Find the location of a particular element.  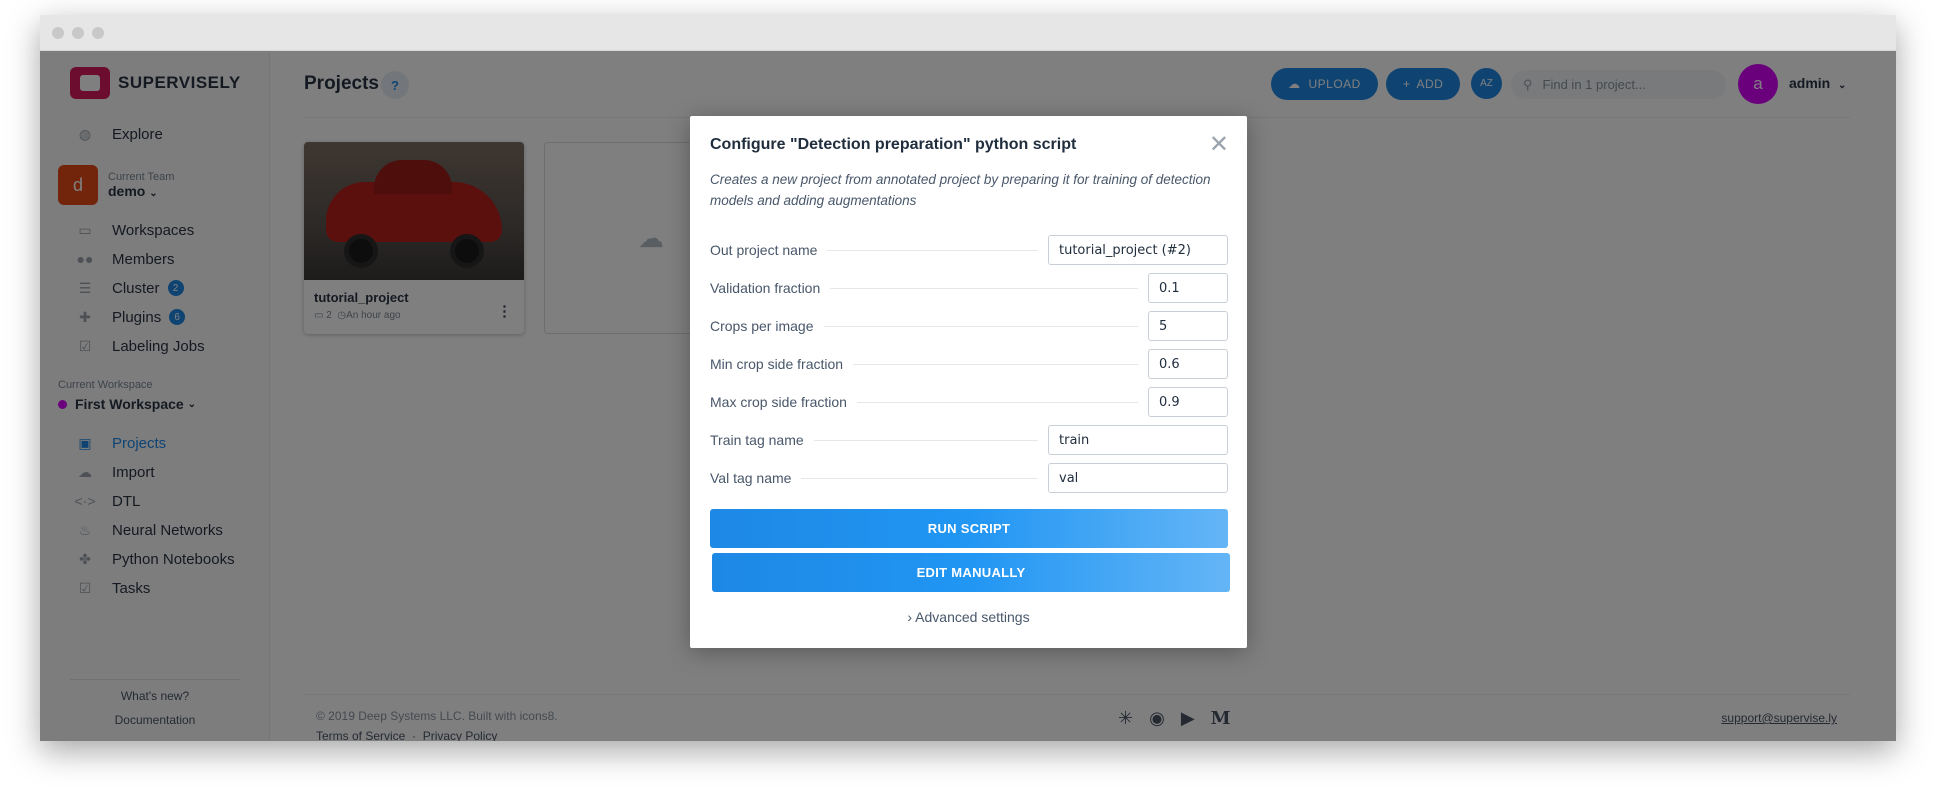

window-close-dot is located at coordinates (58, 33).